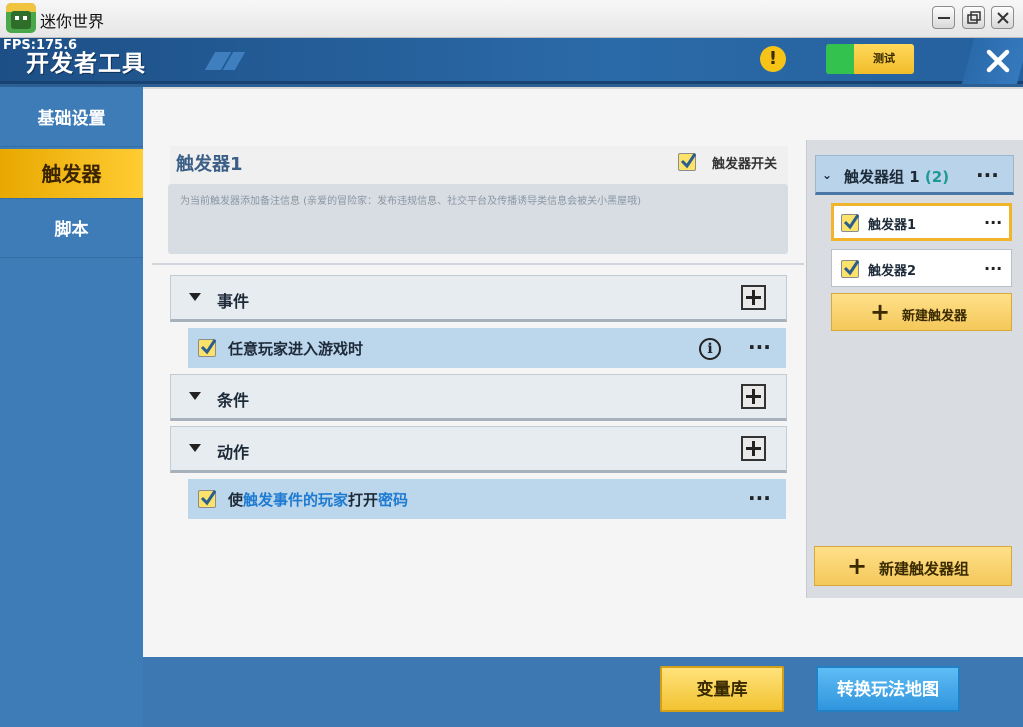 The height and width of the screenshot is (727, 1023). I want to click on event-enable-checkbox, so click(207, 348).